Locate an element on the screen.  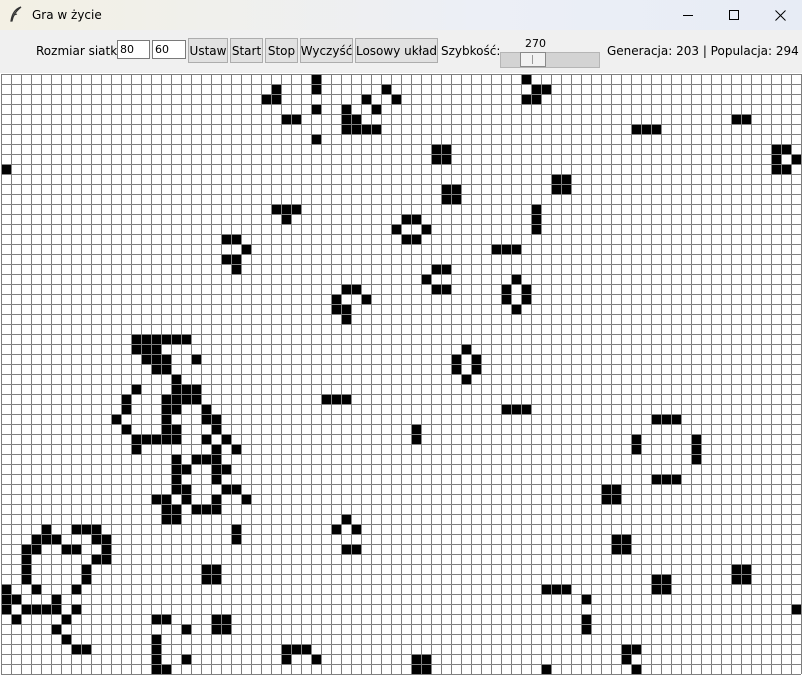
speed-slider-handle is located at coordinates (532, 59).